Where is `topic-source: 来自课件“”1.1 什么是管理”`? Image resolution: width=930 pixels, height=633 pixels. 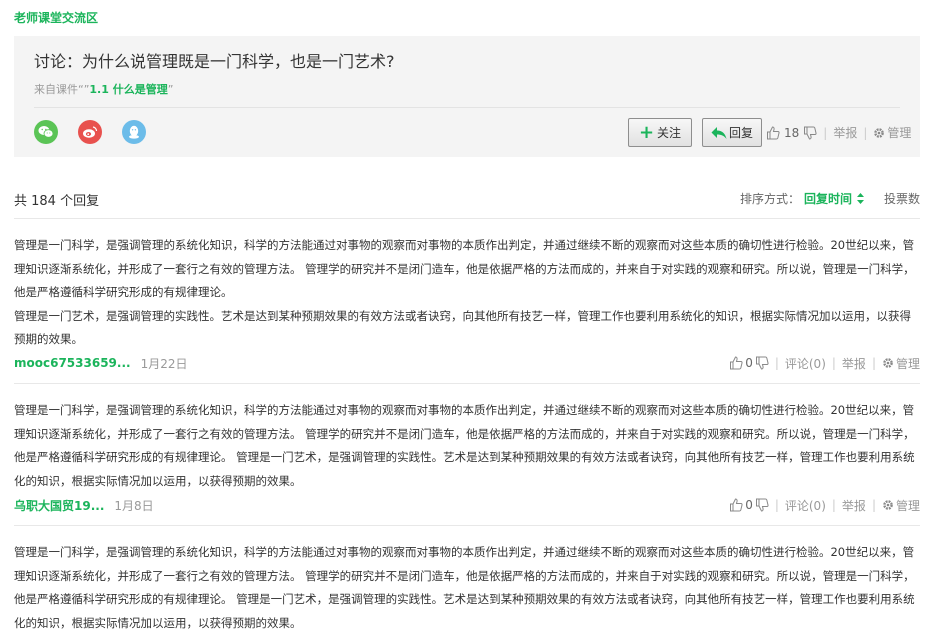 topic-source: 来自课件“”1.1 什么是管理” is located at coordinates (104, 89).